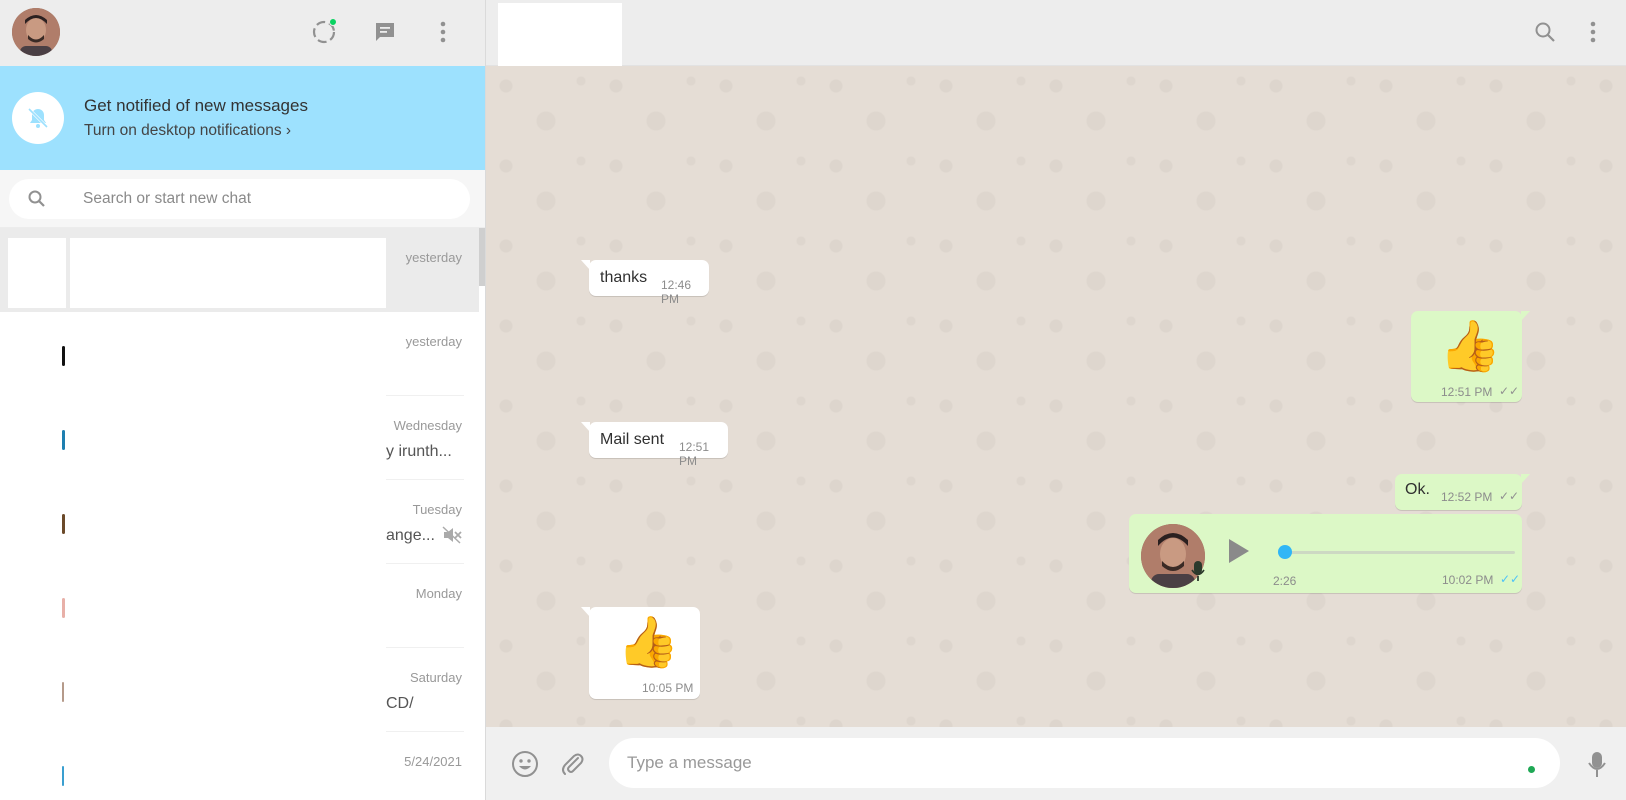 This screenshot has width=1626, height=800. I want to click on search-bar, so click(242, 199).